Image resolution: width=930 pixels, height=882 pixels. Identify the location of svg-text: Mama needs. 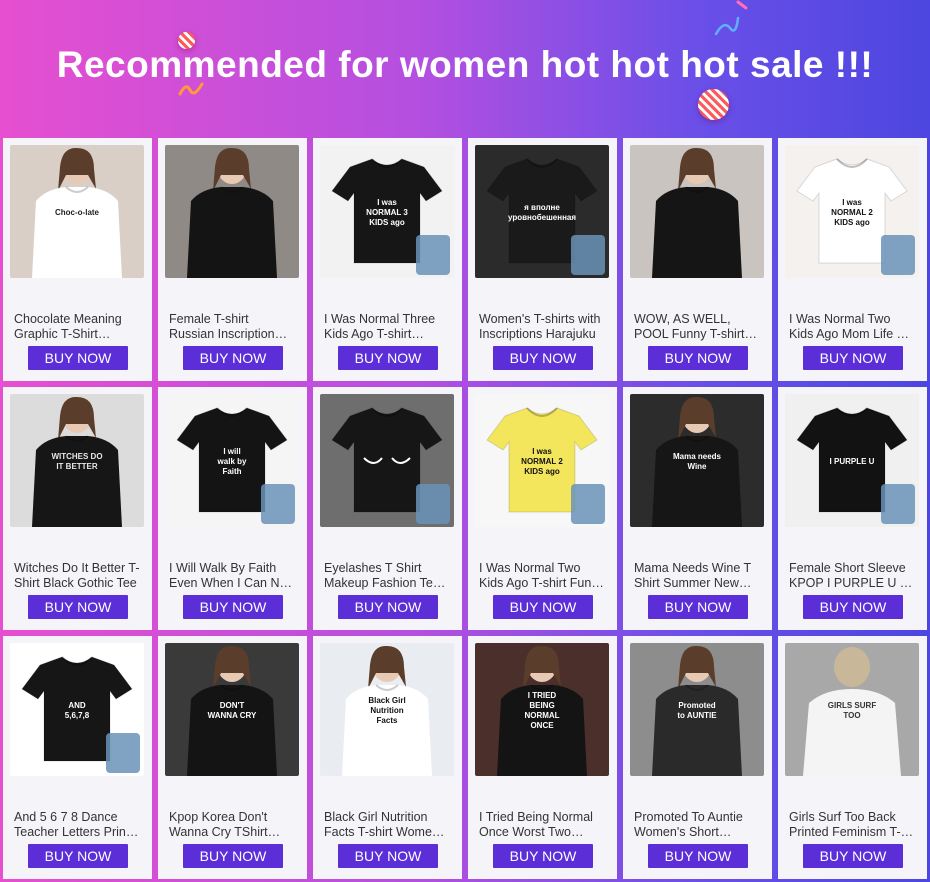
(697, 456).